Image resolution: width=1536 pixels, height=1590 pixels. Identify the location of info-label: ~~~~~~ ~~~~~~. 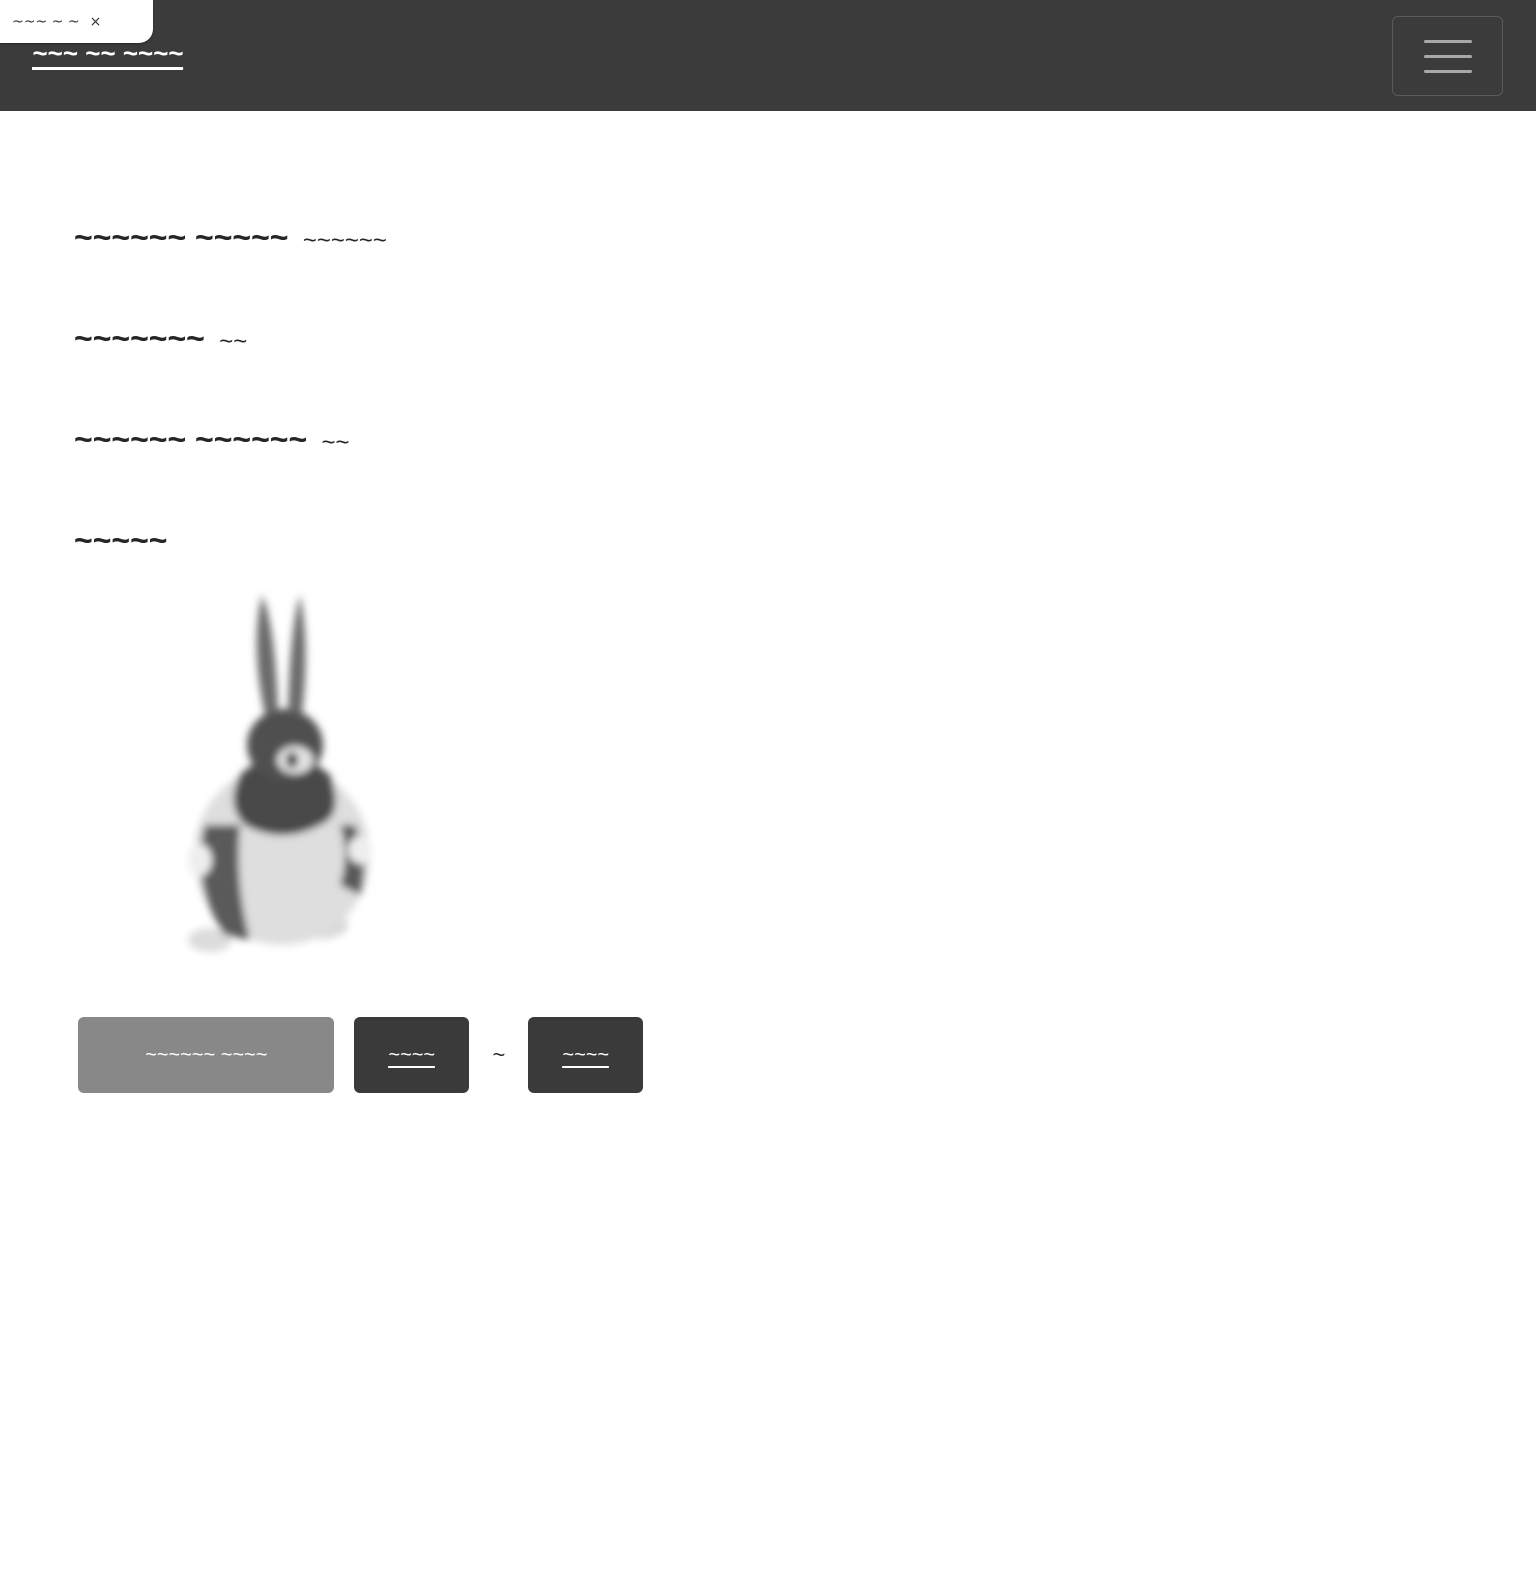
(191, 439).